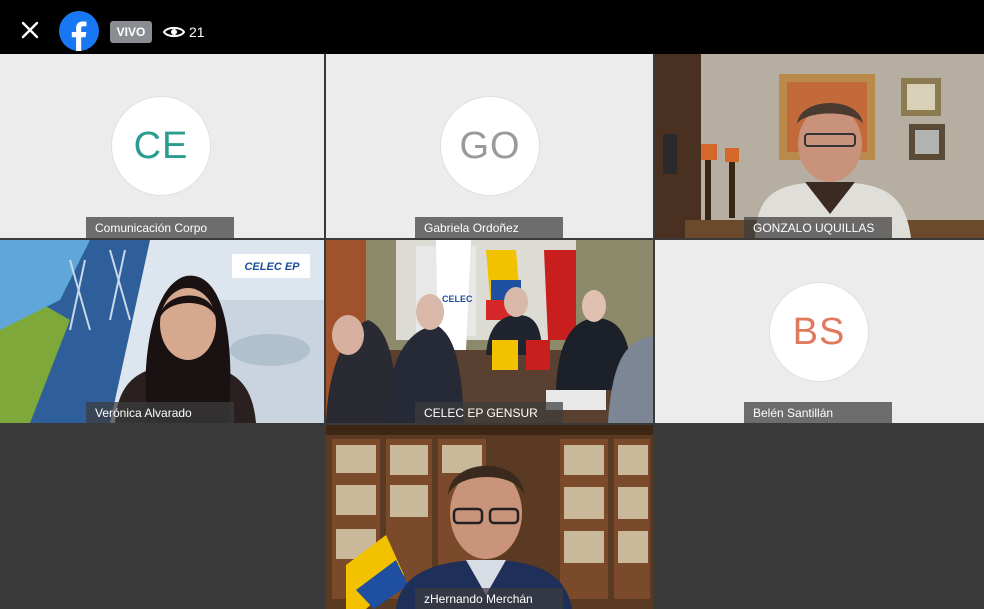 This screenshot has height=609, width=984. I want to click on celec-banner-text: CELEC, so click(457, 299).